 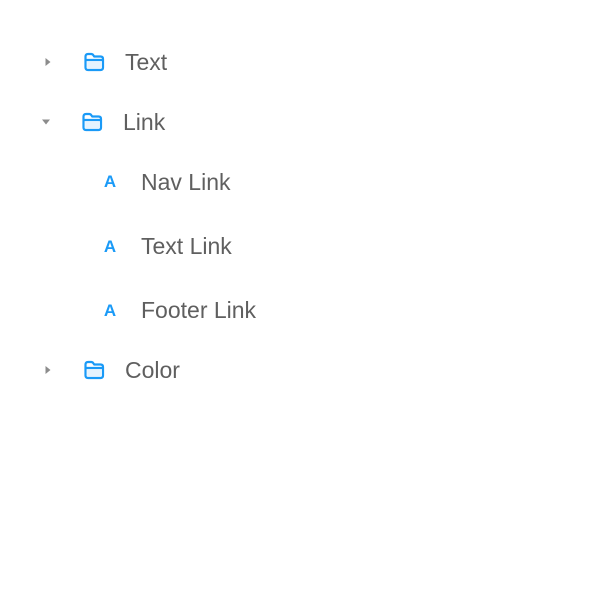 What do you see at coordinates (307, 310) in the screenshot?
I see `tree-item-footer-link: A Footer Link` at bounding box center [307, 310].